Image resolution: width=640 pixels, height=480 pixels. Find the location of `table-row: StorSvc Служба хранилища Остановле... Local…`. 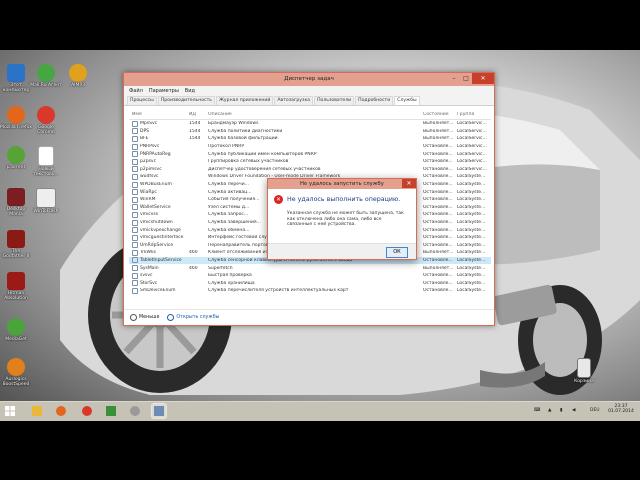

table-row: StorSvc Служба хранилища Остановле... Local… is located at coordinates (310, 283).